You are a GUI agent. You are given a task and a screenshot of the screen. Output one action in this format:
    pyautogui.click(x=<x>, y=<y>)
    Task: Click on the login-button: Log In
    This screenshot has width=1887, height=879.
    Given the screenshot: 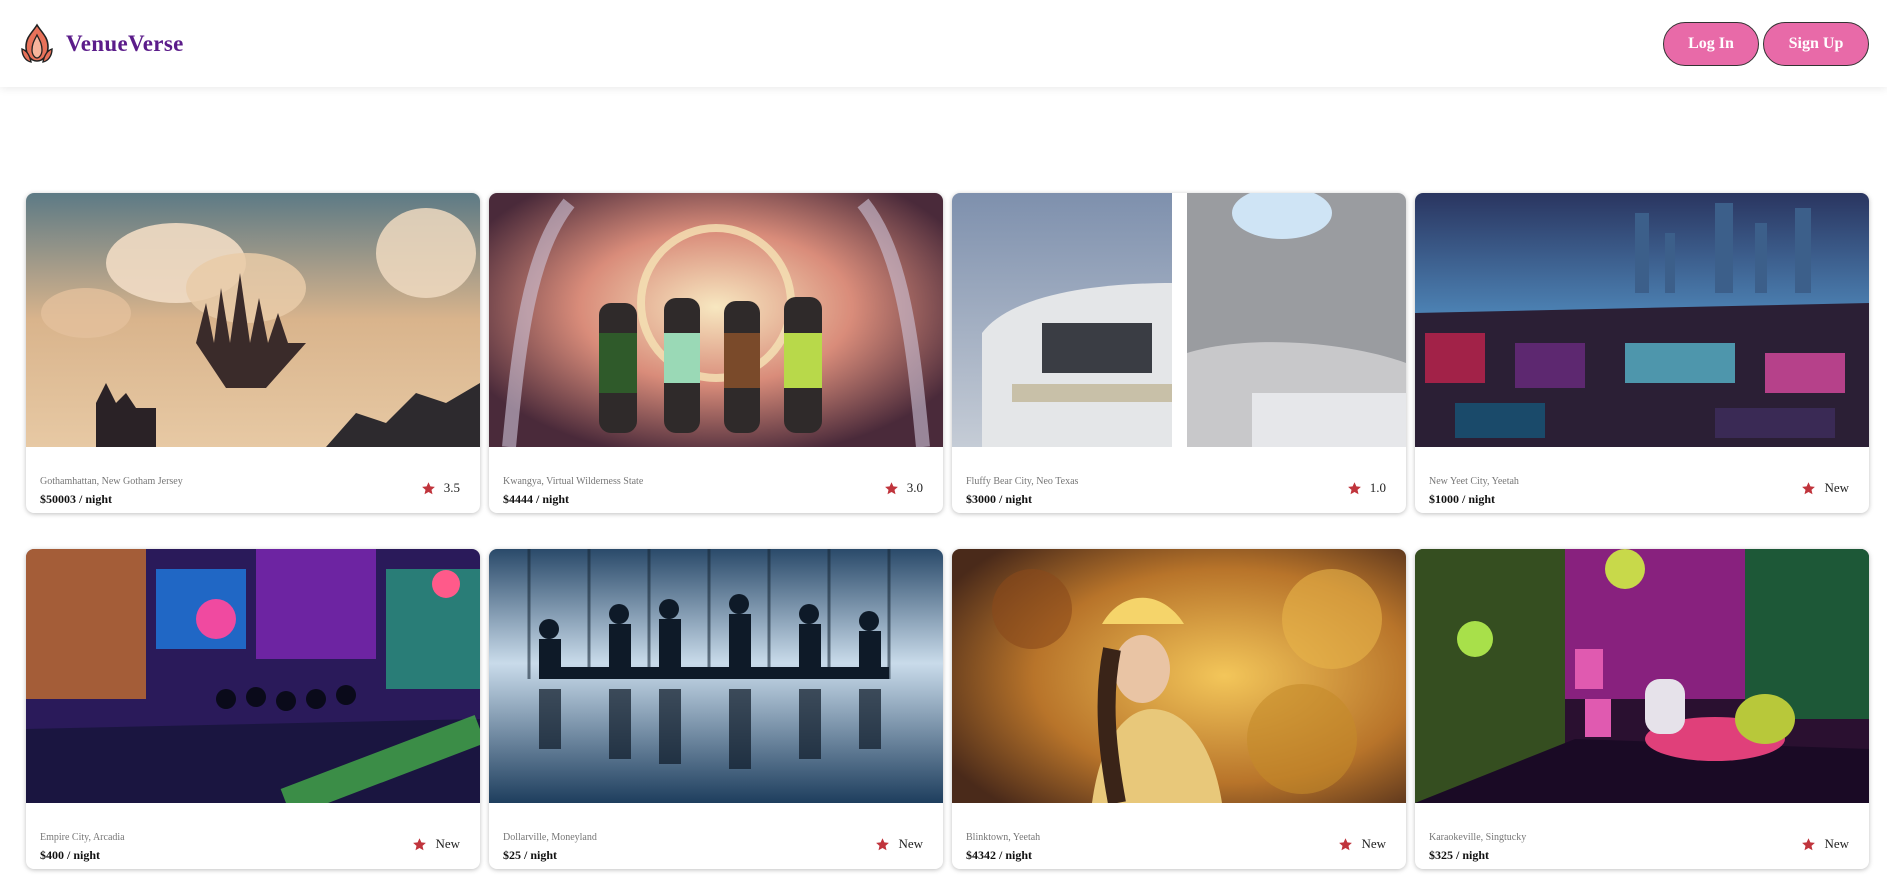 What is the action you would take?
    pyautogui.click(x=1711, y=43)
    